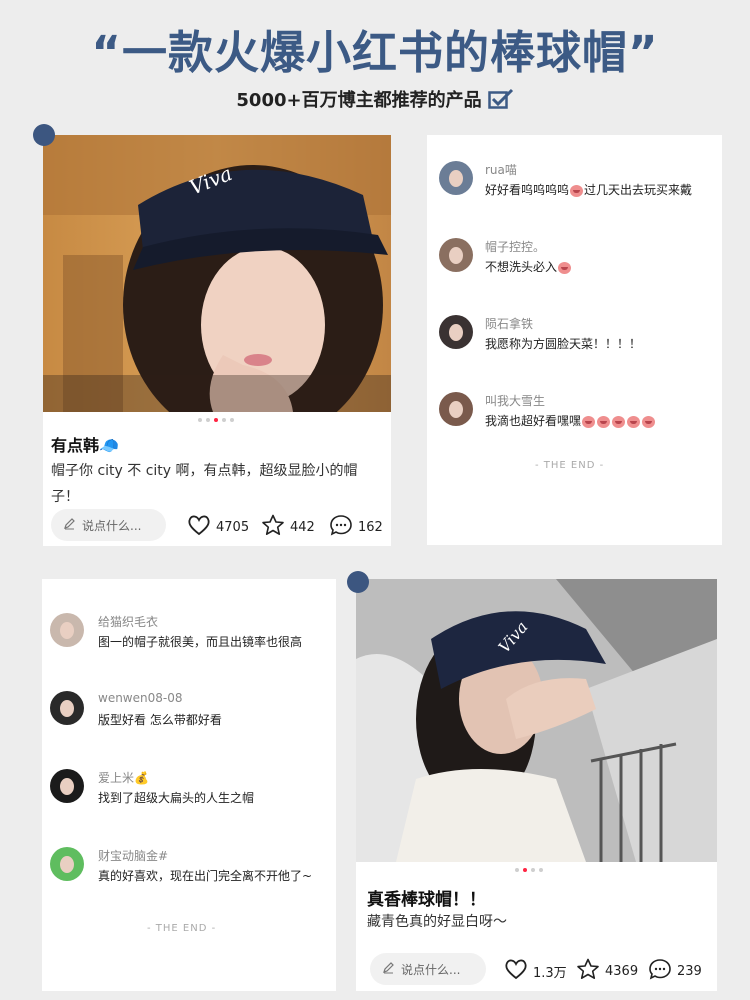 This screenshot has width=750, height=1000. Describe the element at coordinates (515, 246) in the screenshot. I see `comment-author: 帽子控控。` at that location.